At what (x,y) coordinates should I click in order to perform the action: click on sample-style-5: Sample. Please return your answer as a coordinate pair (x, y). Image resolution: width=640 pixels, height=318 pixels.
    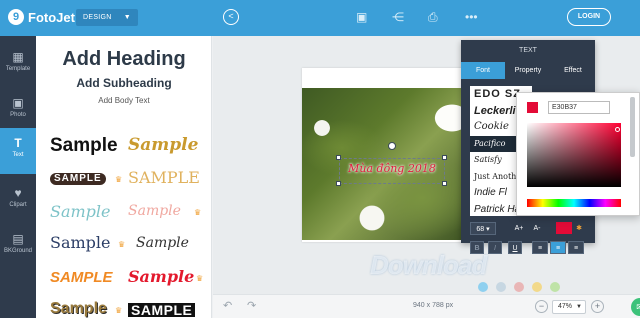
    Looking at the image, I should click on (80, 212).